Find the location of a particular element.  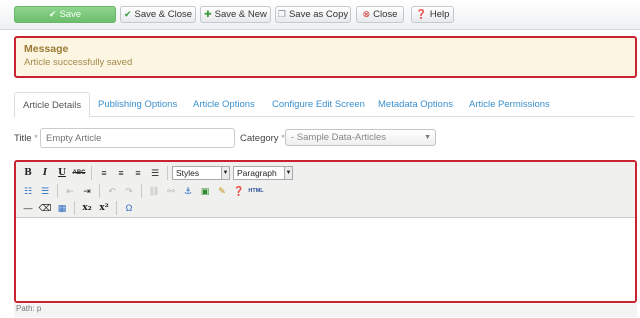

cancel-icon: ⊗ is located at coordinates (366, 14).